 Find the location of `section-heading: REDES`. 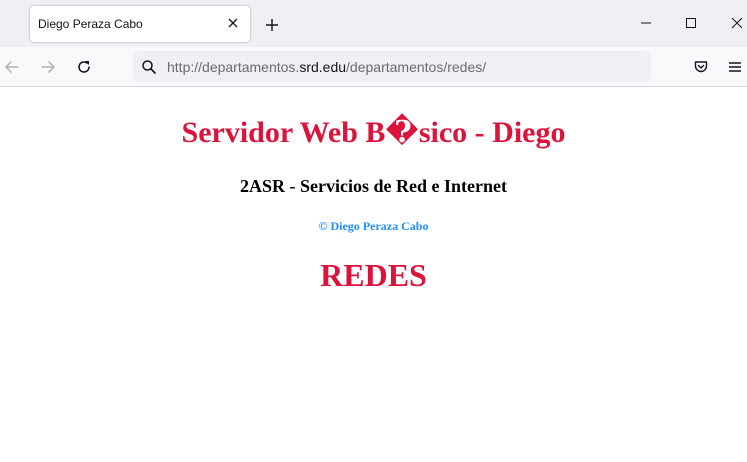

section-heading: REDES is located at coordinates (373, 275).